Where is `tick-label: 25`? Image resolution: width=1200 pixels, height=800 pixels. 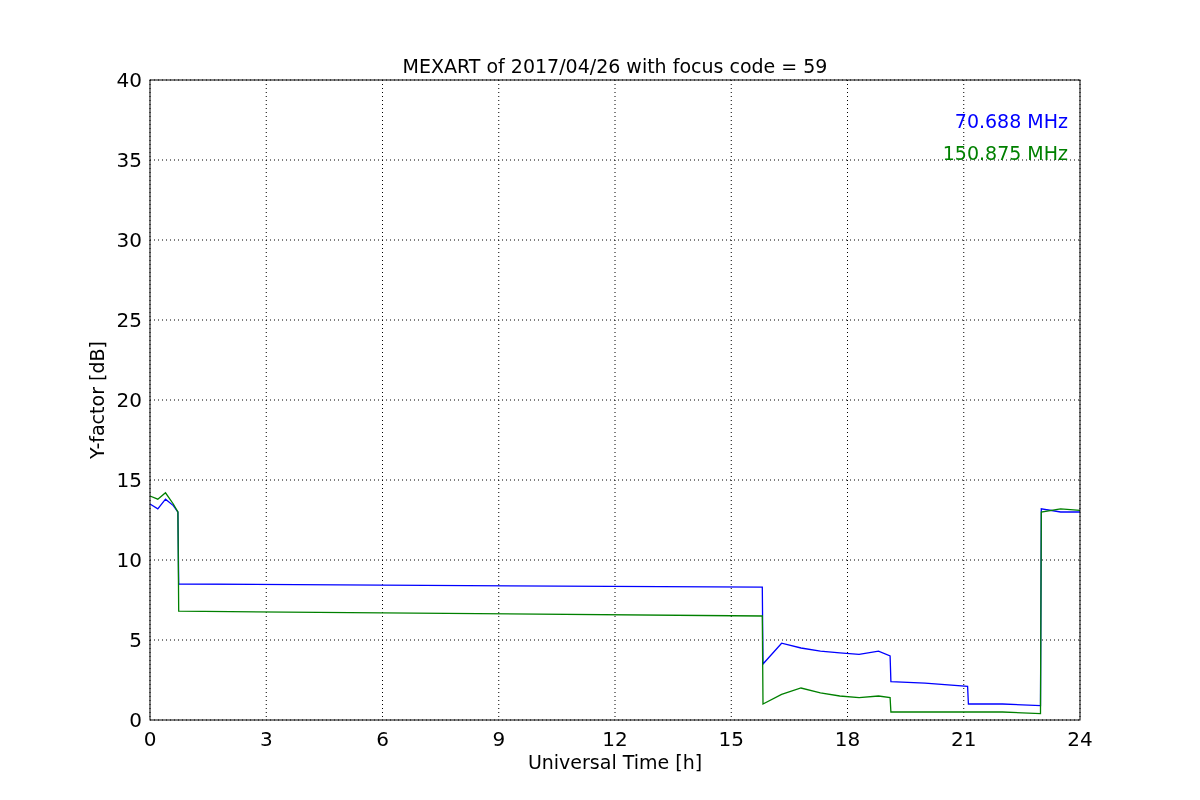
tick-label: 25 is located at coordinates (129, 320).